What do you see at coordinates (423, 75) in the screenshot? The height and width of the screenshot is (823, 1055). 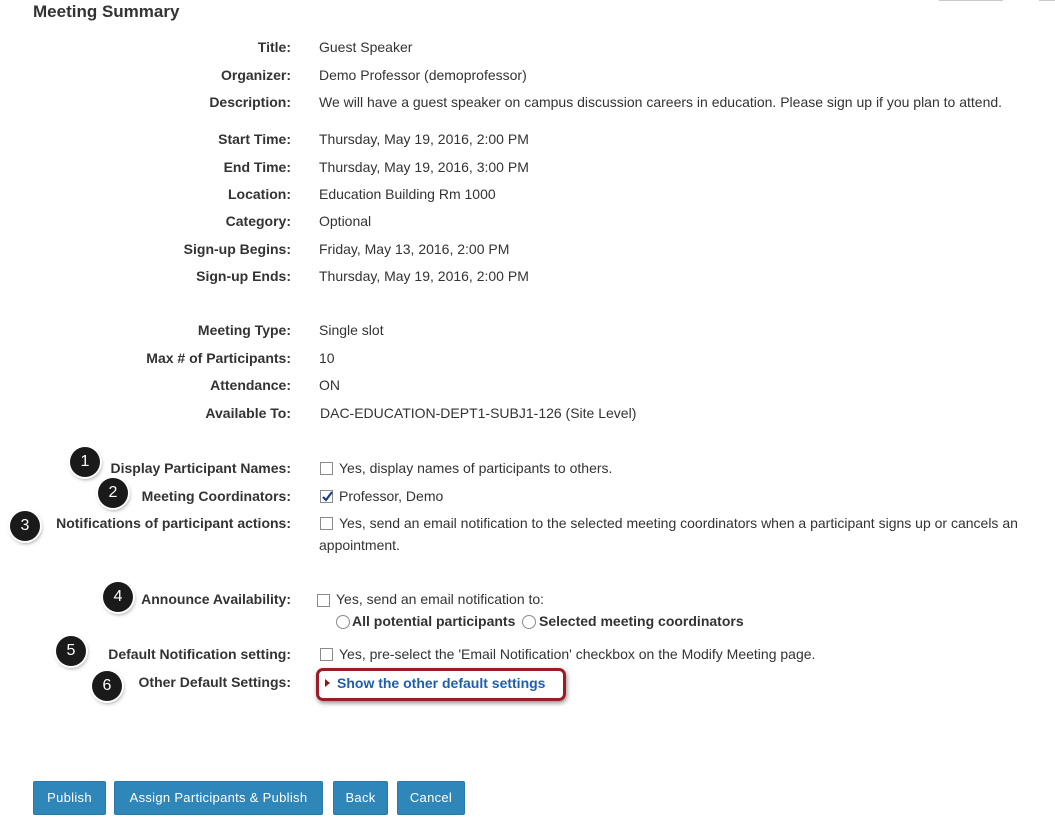 I see `organizer-value: Demo Professor (demoprofessor)` at bounding box center [423, 75].